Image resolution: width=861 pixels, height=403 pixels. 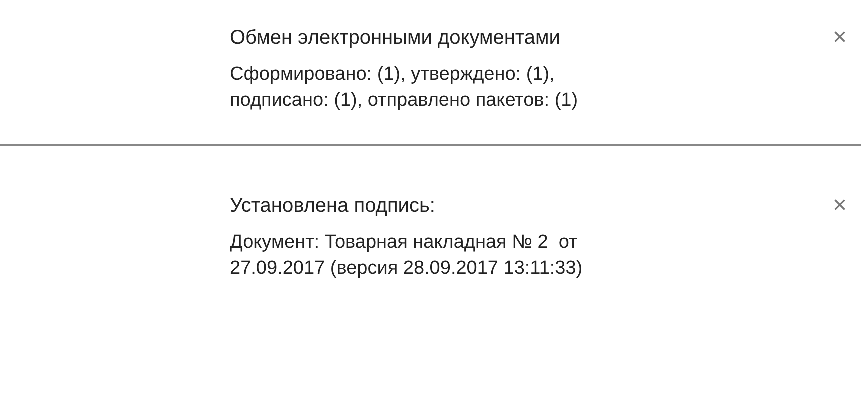 I want to click on notification-text: подписано: (1), отправлено пакетов: (1), so click(x=405, y=101).